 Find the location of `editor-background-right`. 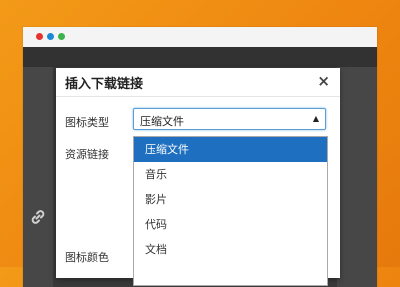

editor-background-right is located at coordinates (357, 177).